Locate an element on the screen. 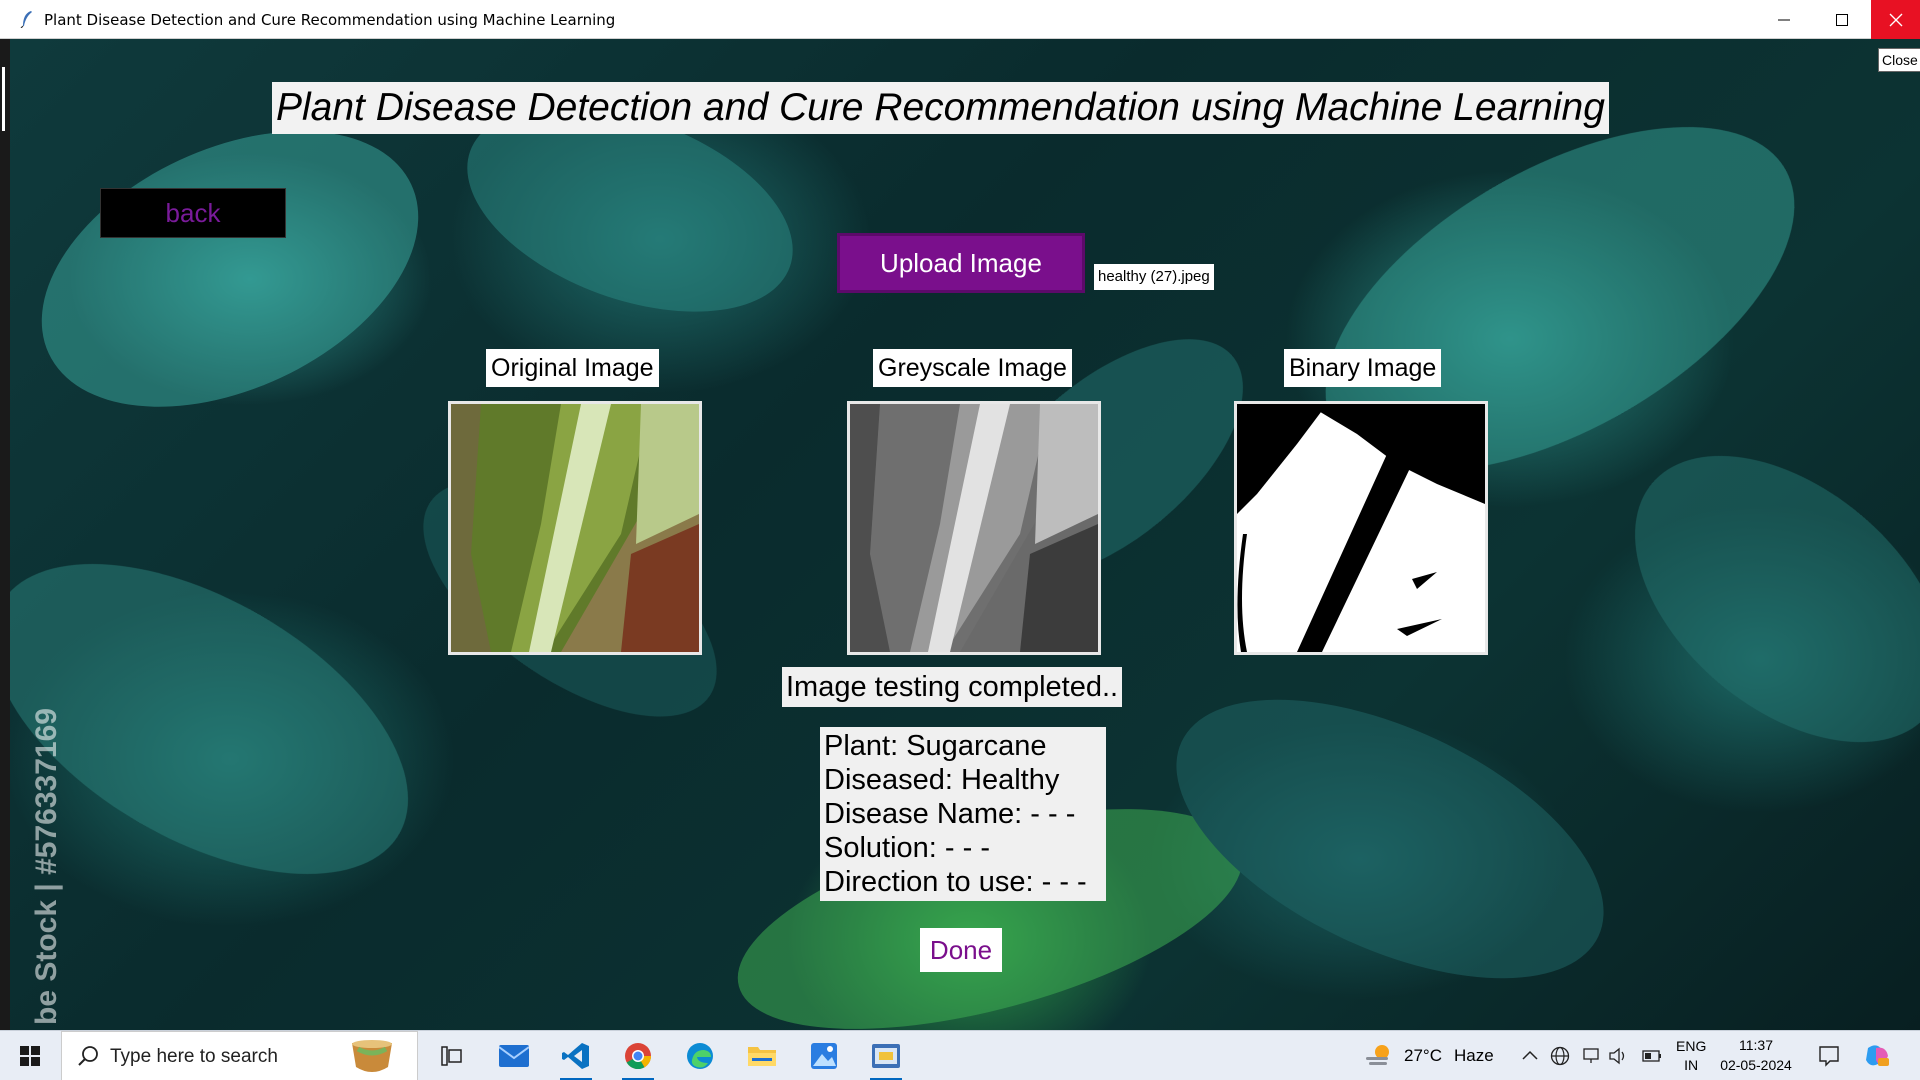  result-disease-name: Disease Name: - - - is located at coordinates (950, 814).